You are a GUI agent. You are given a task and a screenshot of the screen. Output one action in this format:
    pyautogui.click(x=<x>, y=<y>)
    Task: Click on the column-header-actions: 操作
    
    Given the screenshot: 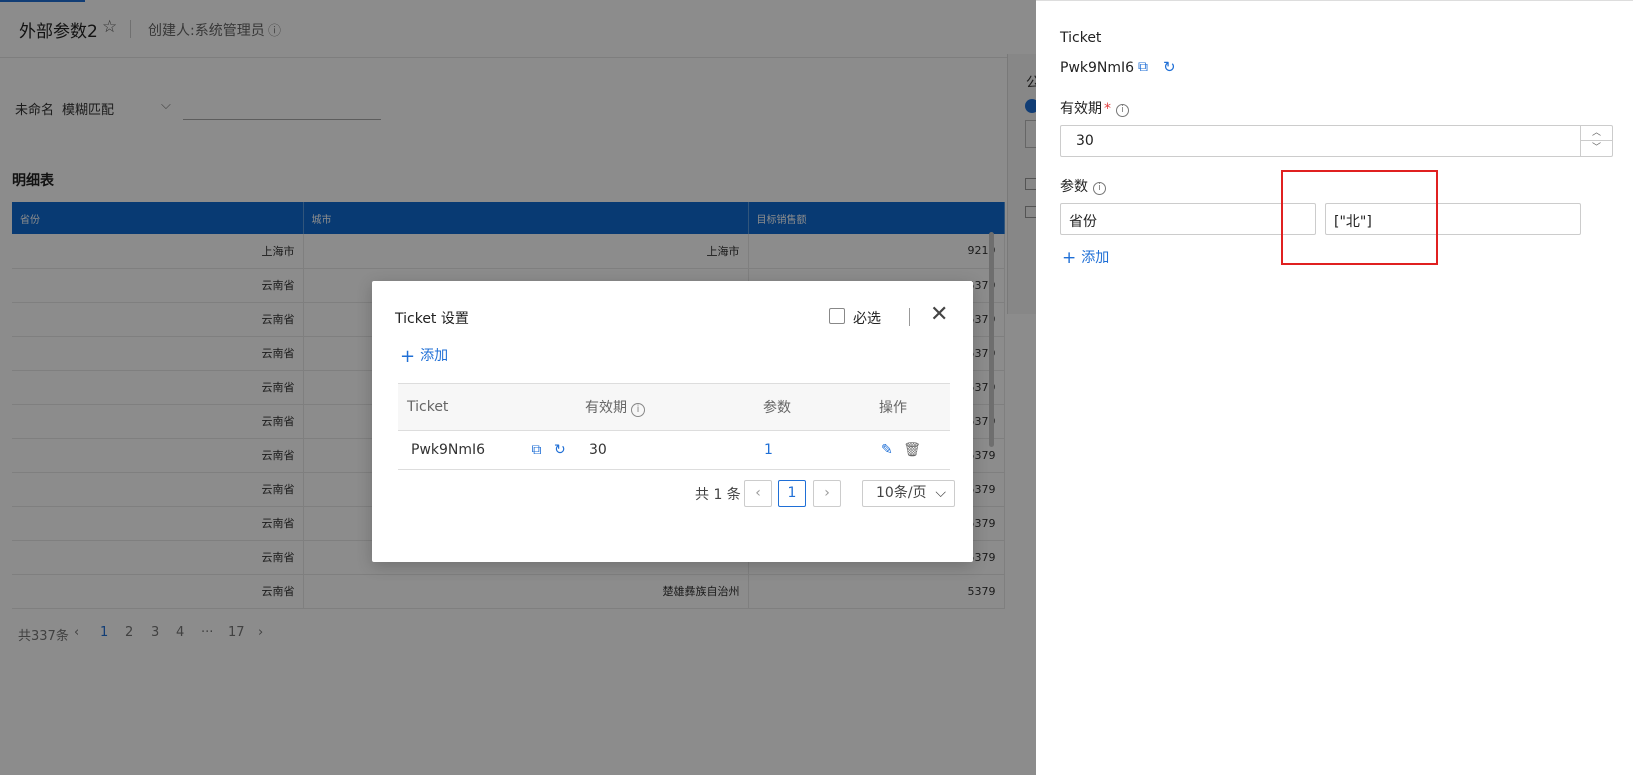 What is the action you would take?
    pyautogui.click(x=910, y=407)
    